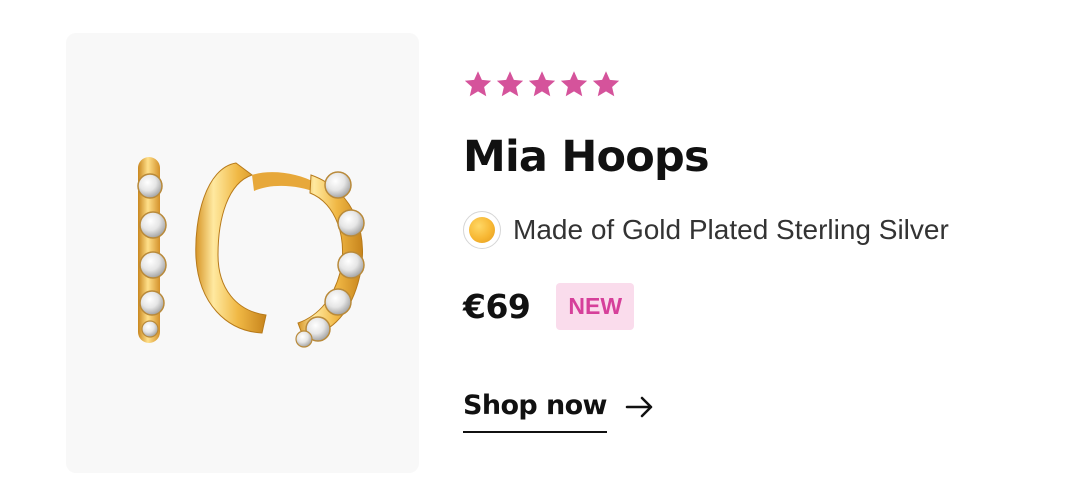  I want to click on earrings-illustration, so click(251, 252).